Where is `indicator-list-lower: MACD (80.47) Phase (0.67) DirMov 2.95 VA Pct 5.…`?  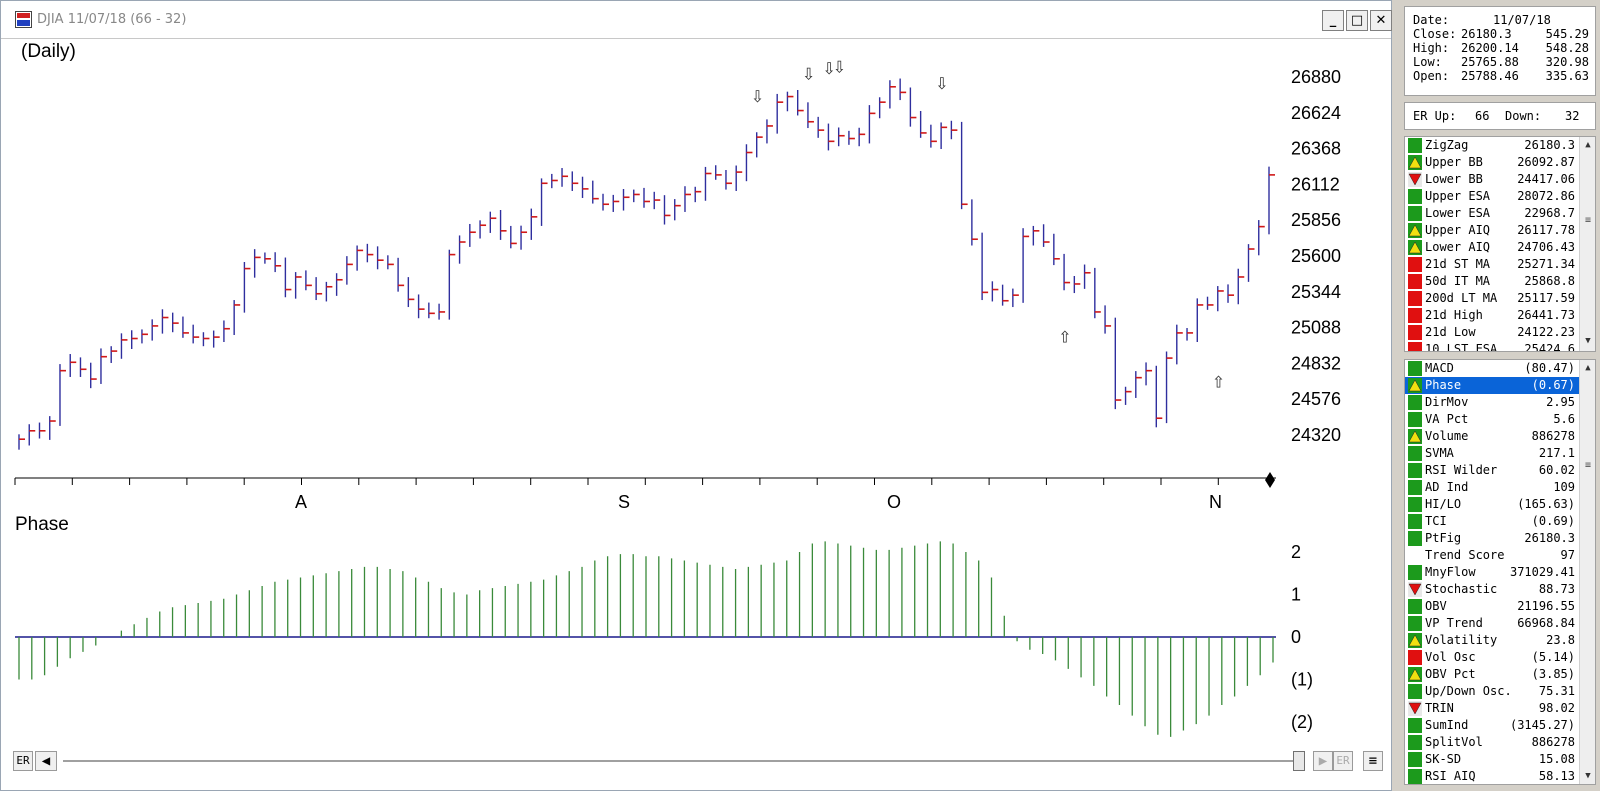
indicator-list-lower: MACD (80.47) Phase (0.67) DirMov 2.95 VA Pct 5.… is located at coordinates (1500, 572).